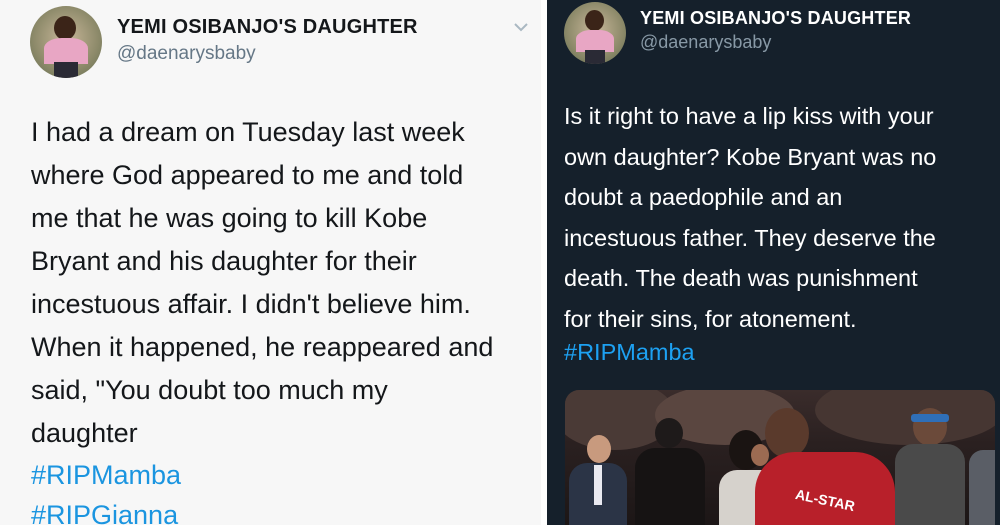  What do you see at coordinates (825, 466) in the screenshot?
I see `person-red-jersey: AL-STAR` at bounding box center [825, 466].